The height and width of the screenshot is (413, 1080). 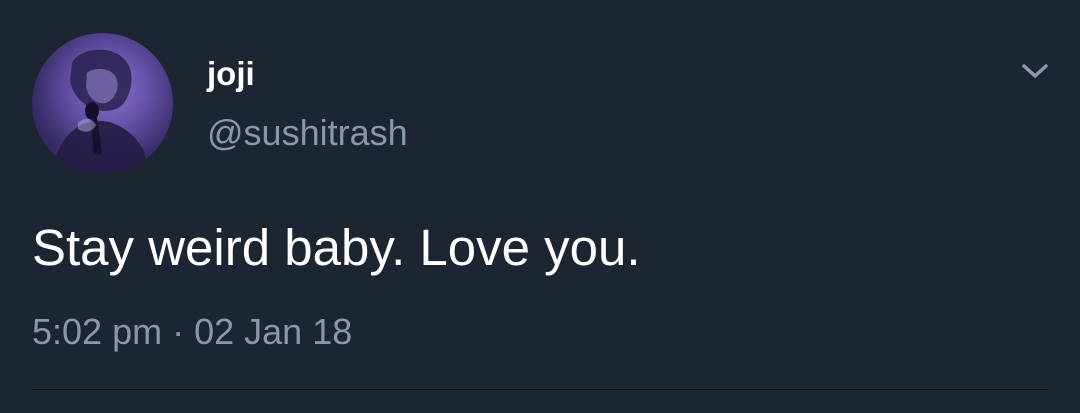 I want to click on tweet-timestamp: 5:02 pm · 02 Jan 18, so click(x=192, y=332).